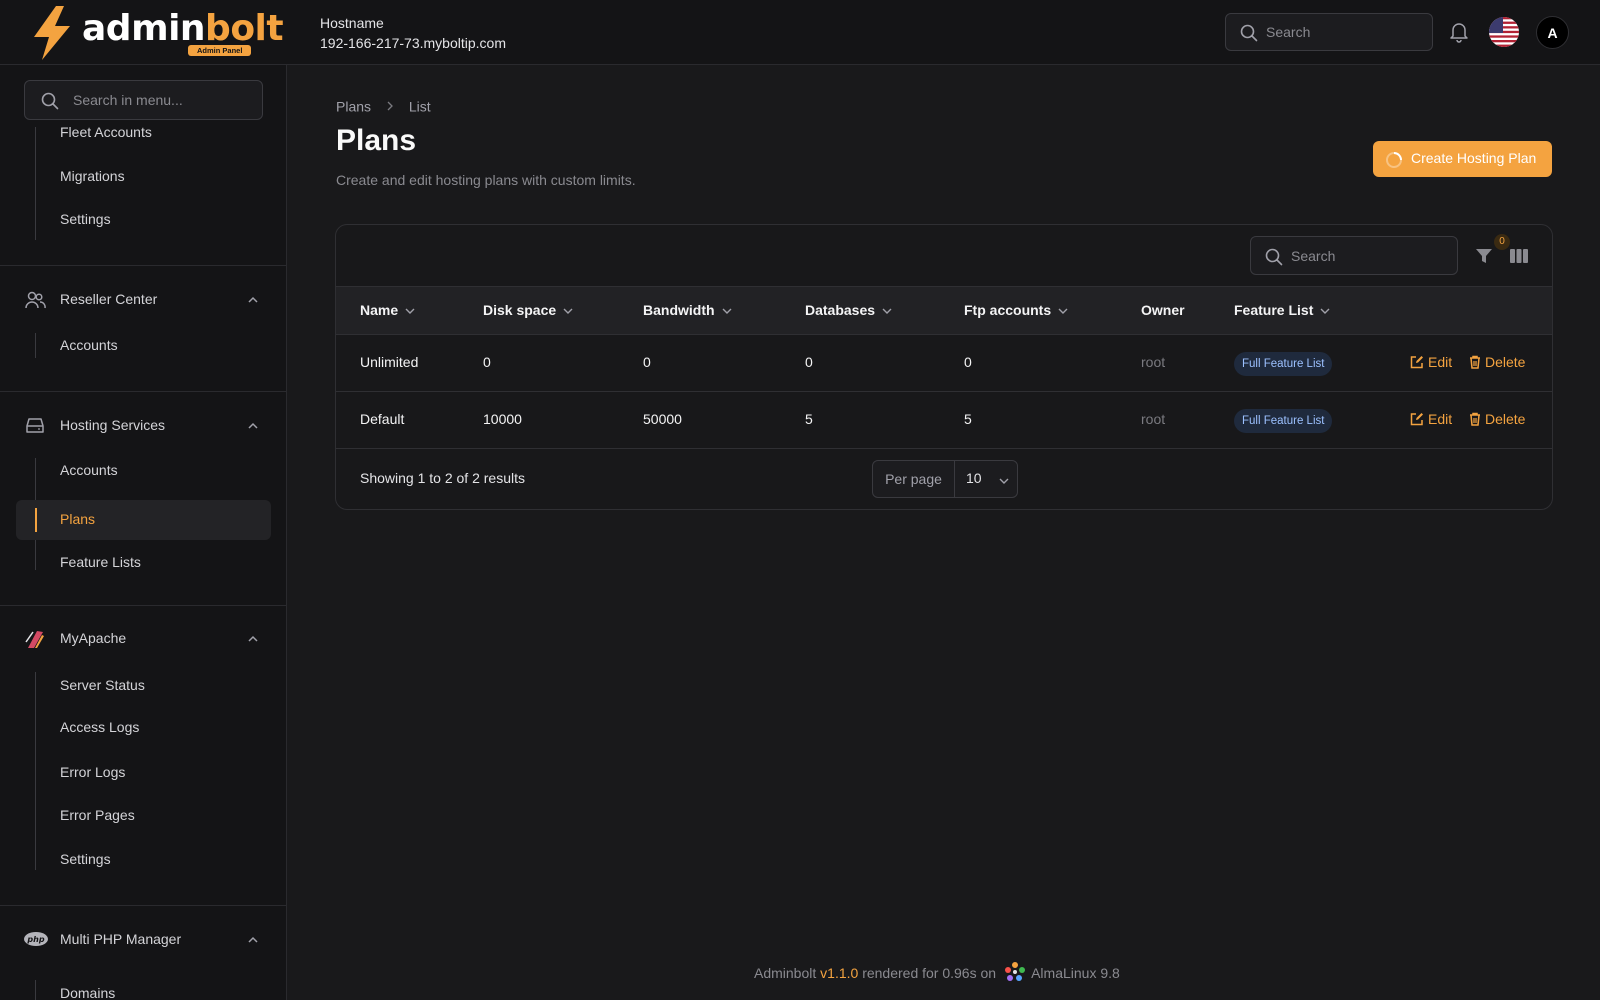 Image resolution: width=1600 pixels, height=1000 pixels. Describe the element at coordinates (157, 34) in the screenshot. I see `adminbolt-logo: adminbolt Admin Panel` at that location.